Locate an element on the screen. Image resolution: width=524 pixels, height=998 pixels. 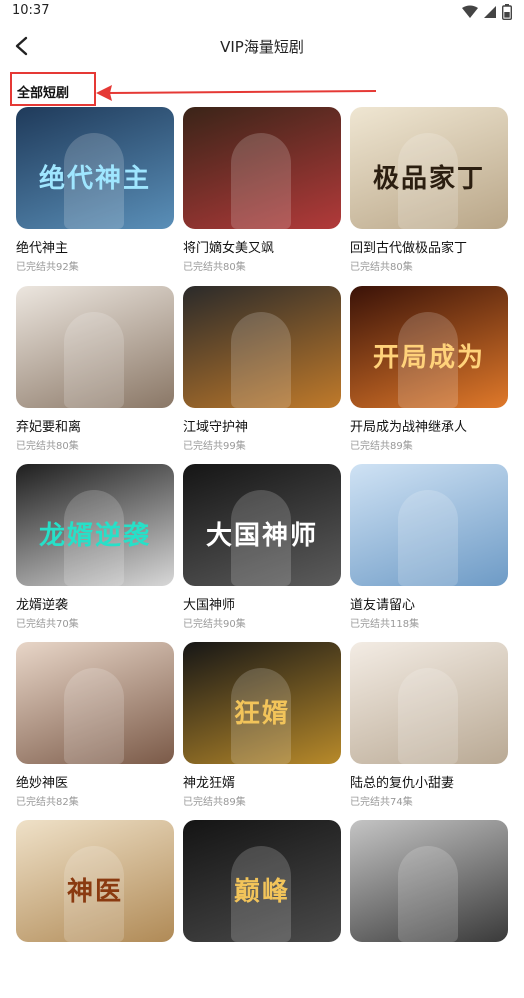
drama-card is located at coordinates (429, 909).